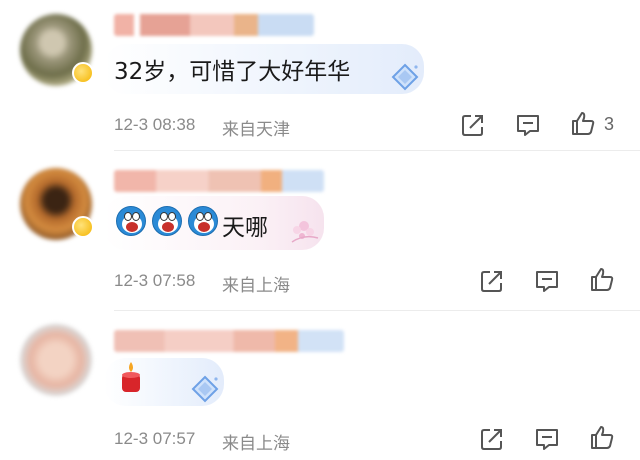 This screenshot has width=640, height=460. Describe the element at coordinates (155, 124) in the screenshot. I see `comment-time: 12-3 08:38` at that location.